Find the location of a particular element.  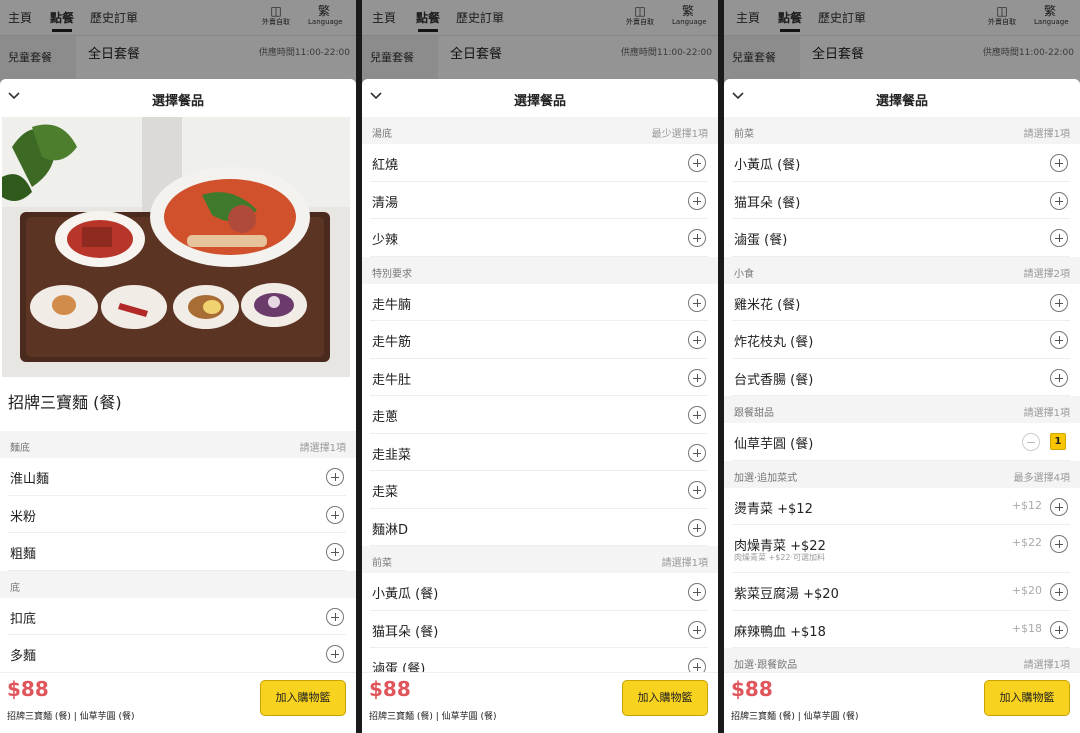

option-row: 粗麵 is located at coordinates (177, 552).